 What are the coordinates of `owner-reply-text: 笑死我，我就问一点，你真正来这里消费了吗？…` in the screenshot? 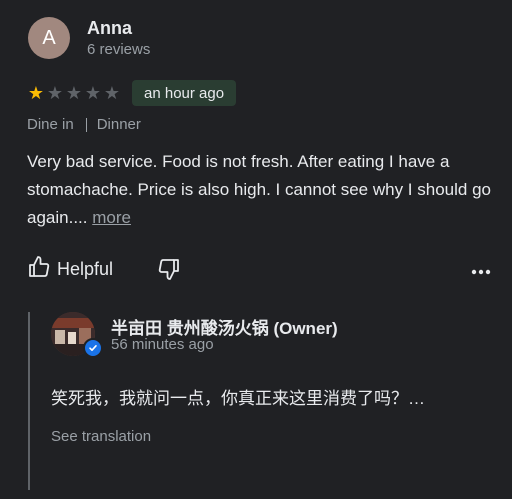 It's located at (238, 398).